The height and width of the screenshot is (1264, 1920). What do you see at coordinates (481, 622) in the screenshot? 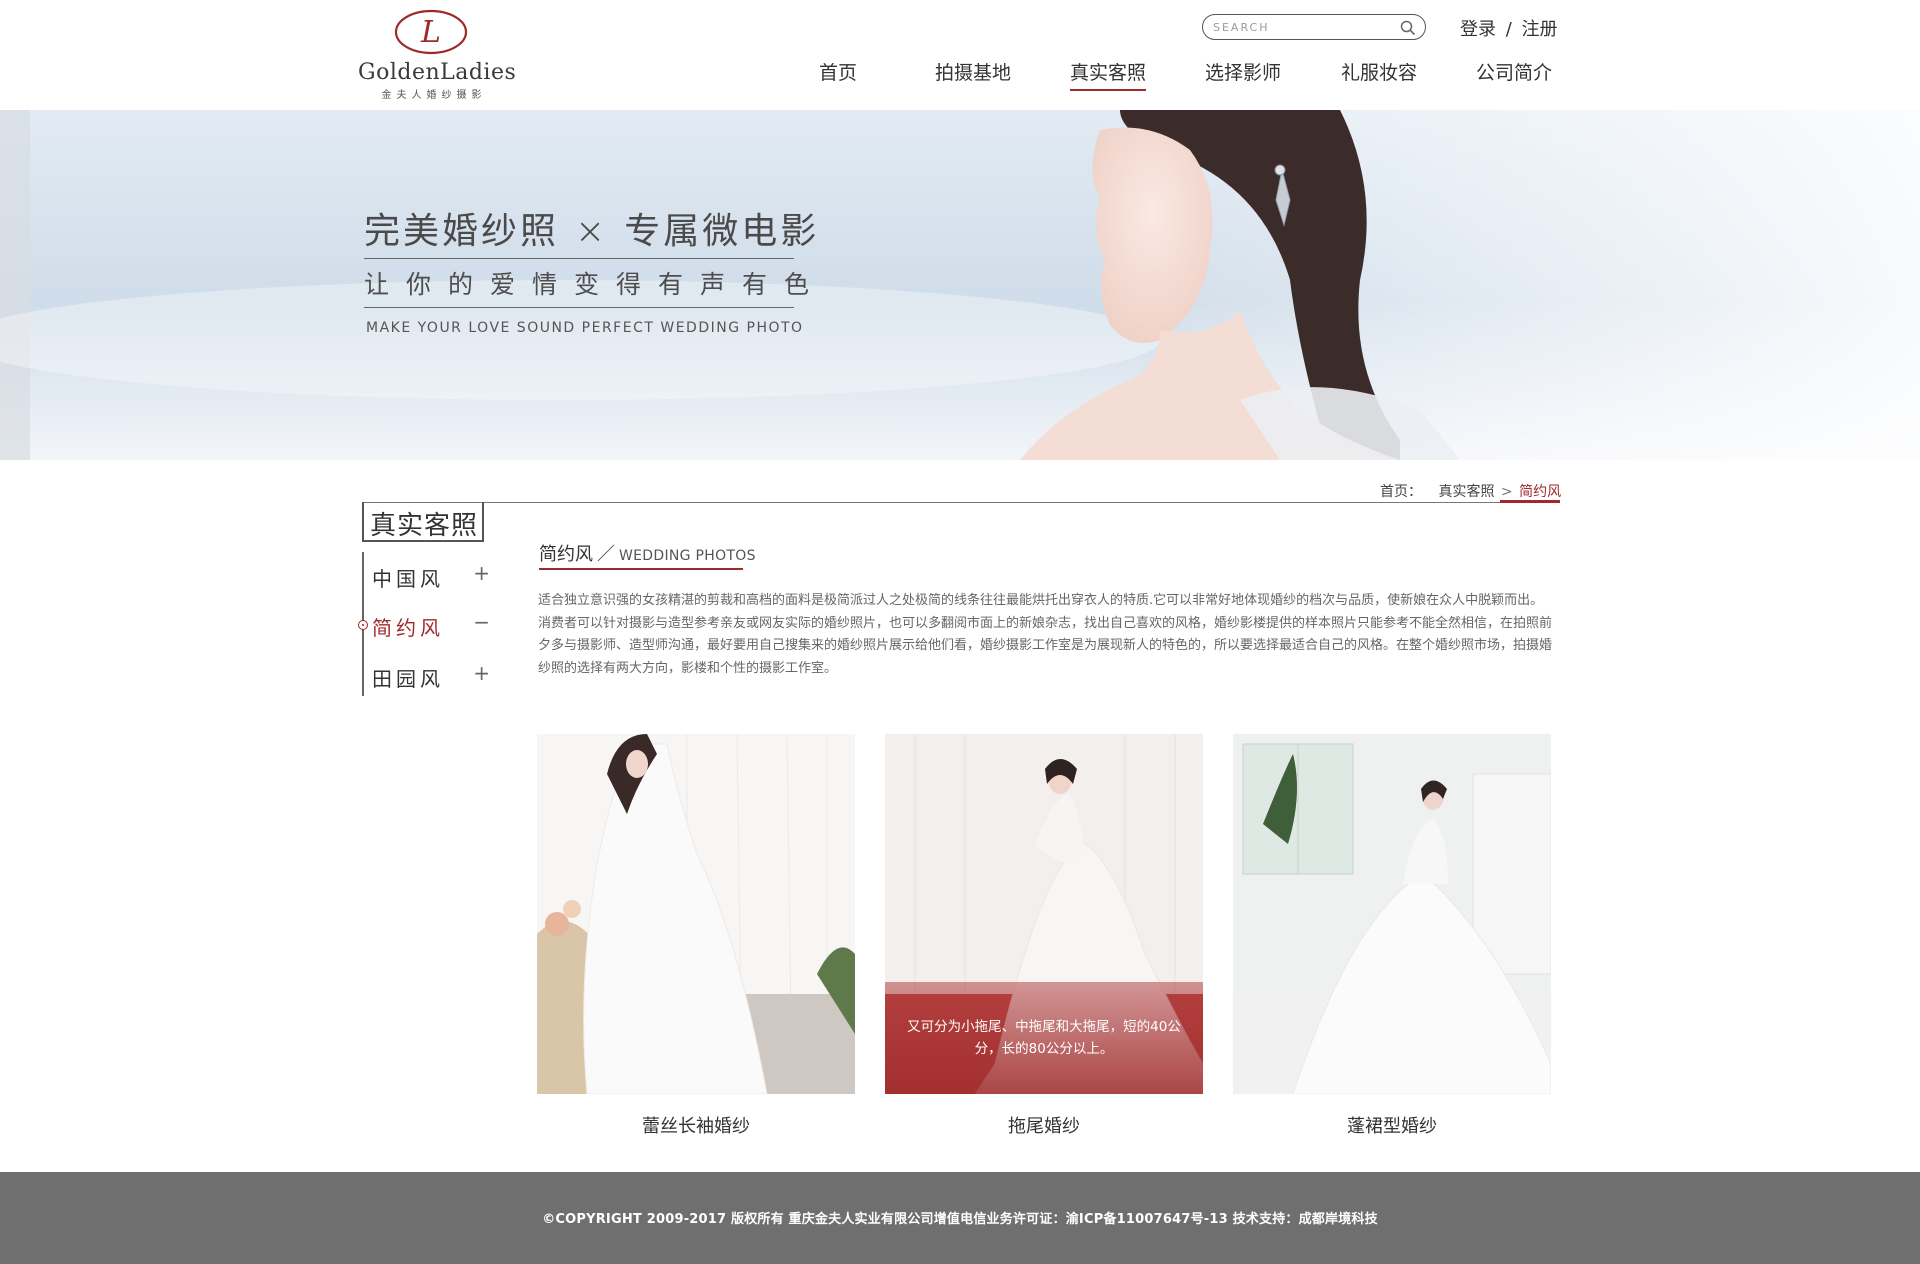
I see `minus-icon: −` at bounding box center [481, 622].